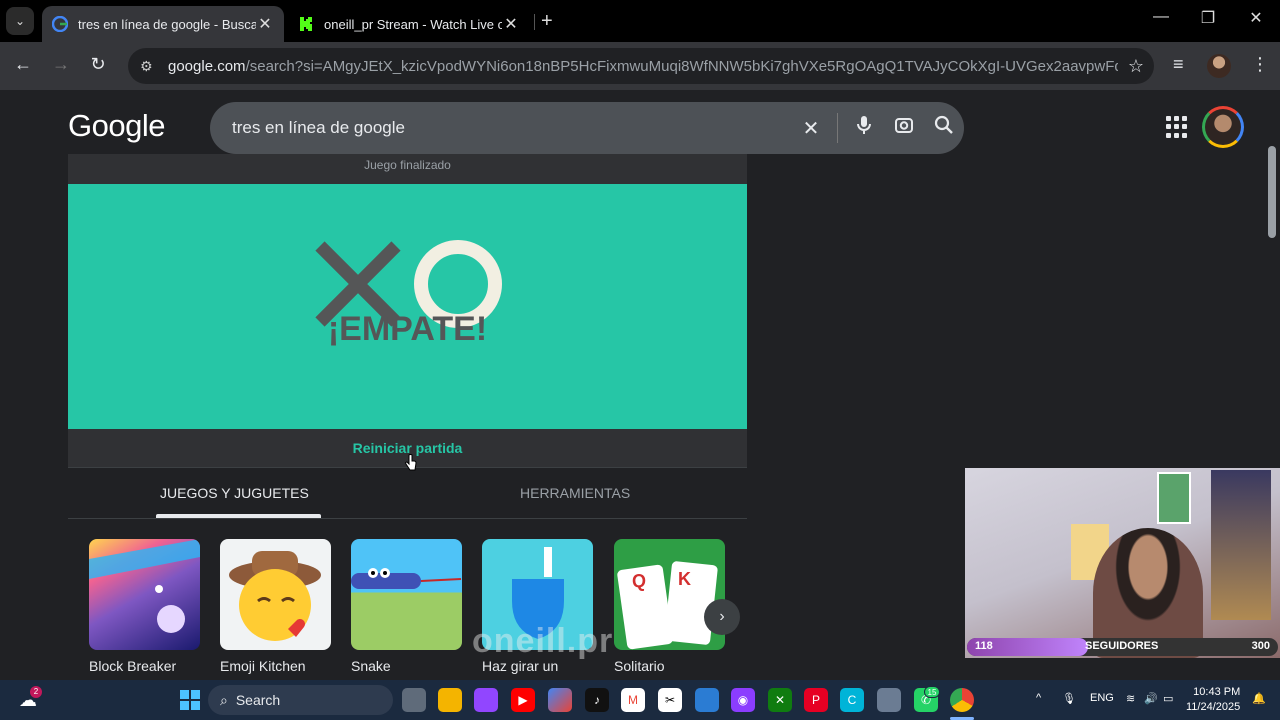 This screenshot has width=1280, height=720. I want to click on active-tab-indicator, so click(238, 516).